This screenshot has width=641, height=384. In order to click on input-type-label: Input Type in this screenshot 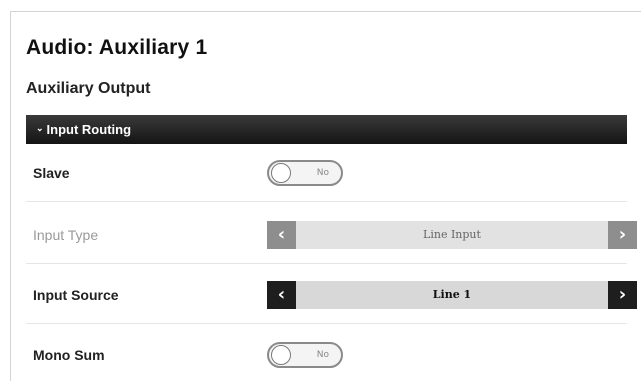, I will do `click(66, 234)`.